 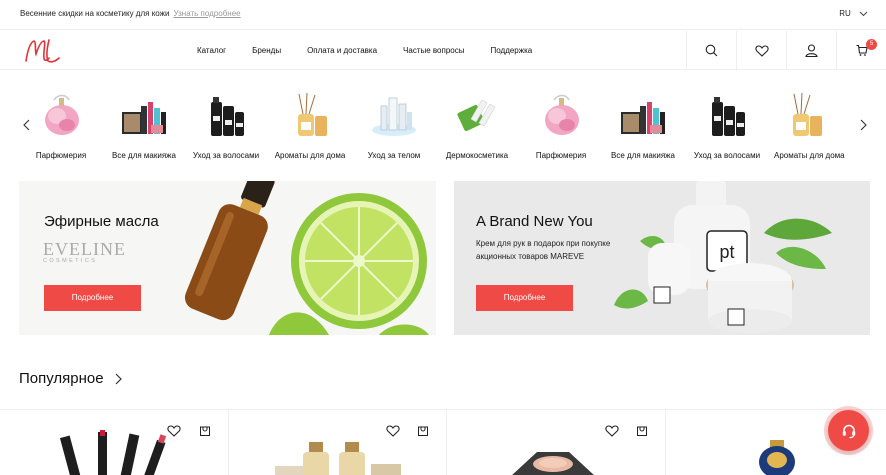 I want to click on promo-link: Узнать подробнее, so click(x=206, y=13).